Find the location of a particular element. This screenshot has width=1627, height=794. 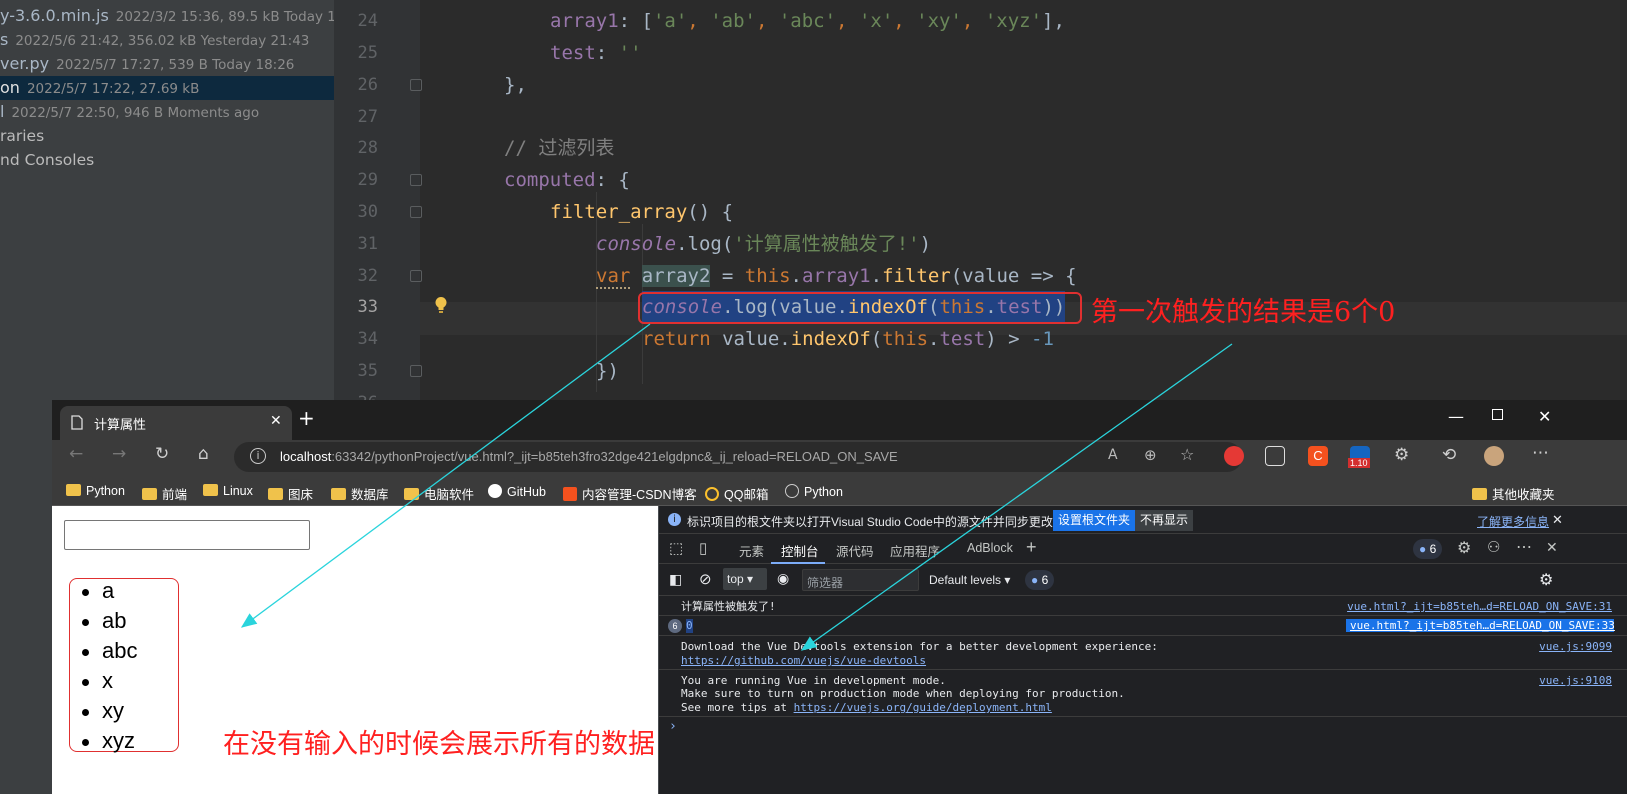

code-line-29: computed: { is located at coordinates (567, 180).